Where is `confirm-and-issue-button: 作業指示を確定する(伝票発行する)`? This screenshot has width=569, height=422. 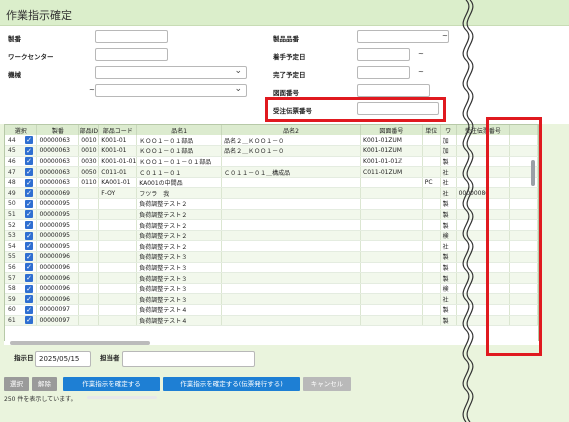 confirm-and-issue-button: 作業指示を確定する(伝票発行する) is located at coordinates (231, 384).